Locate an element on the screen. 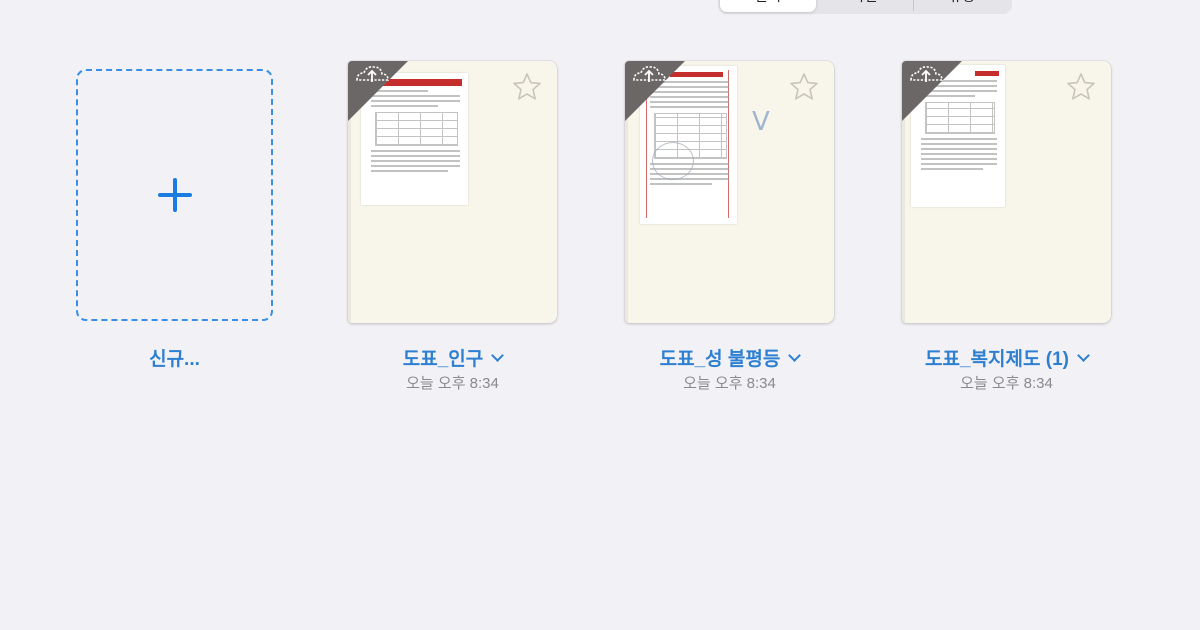 Image resolution: width=1200 pixels, height=630 pixels. notebook-title: 도표_성 불평등 is located at coordinates (729, 357).